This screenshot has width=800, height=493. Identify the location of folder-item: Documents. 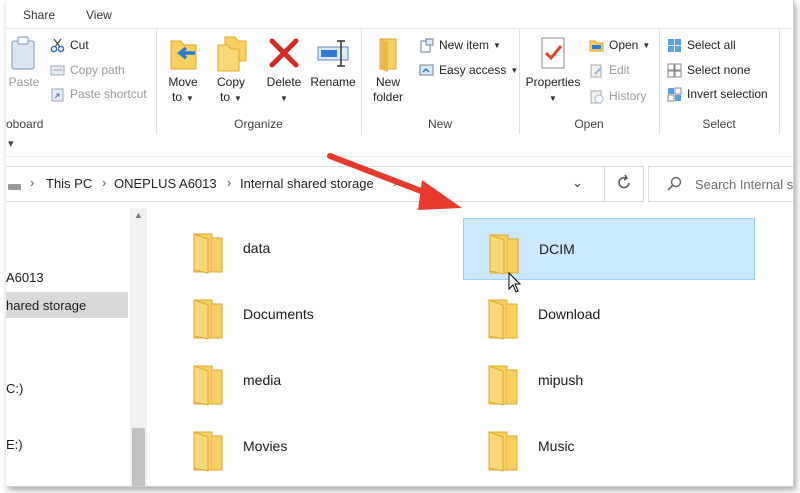
(313, 314).